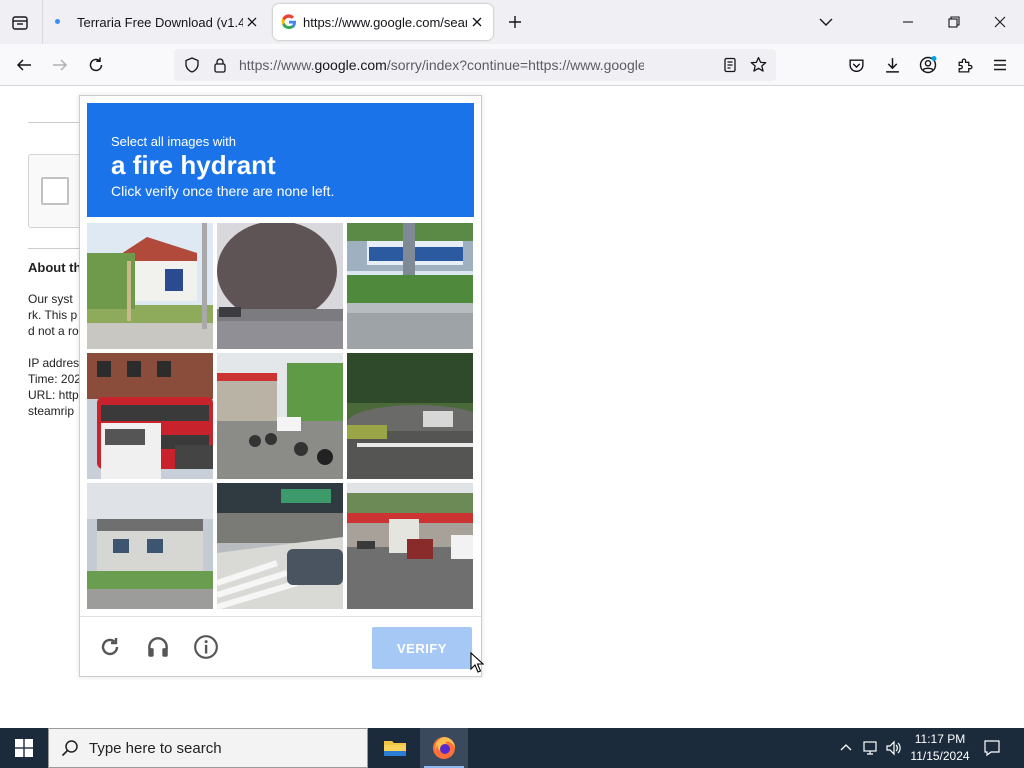 Image resolution: width=1024 pixels, height=768 pixels. I want to click on url-domain: google.com, so click(350, 65).